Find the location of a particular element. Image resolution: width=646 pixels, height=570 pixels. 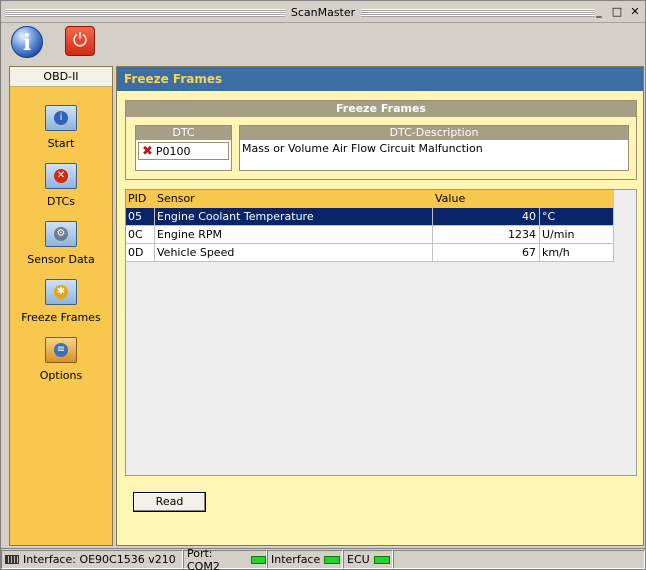

table-row: 0C Engine RPM 1234 U/min is located at coordinates (370, 235).